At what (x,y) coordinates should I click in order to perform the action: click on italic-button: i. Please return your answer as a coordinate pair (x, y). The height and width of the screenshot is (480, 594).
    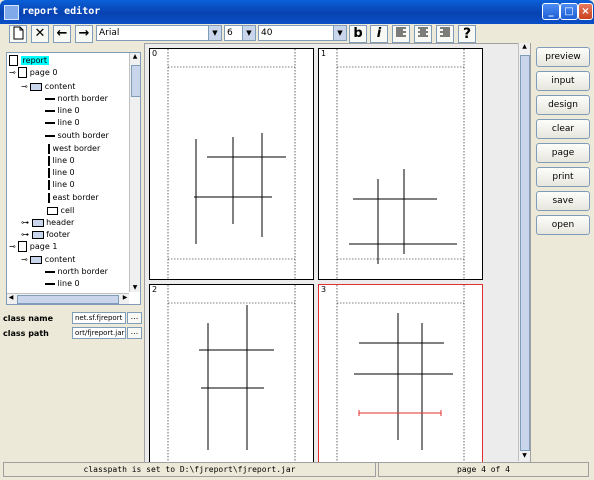
    Looking at the image, I should click on (379, 34).